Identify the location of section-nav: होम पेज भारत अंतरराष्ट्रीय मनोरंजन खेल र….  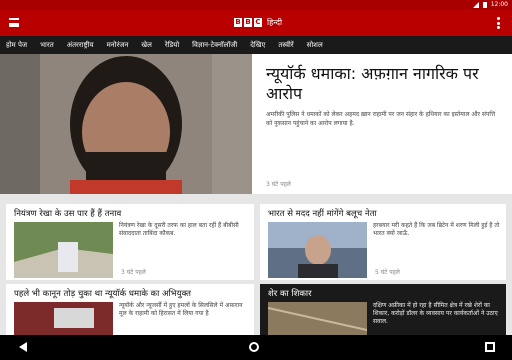
(256, 45).